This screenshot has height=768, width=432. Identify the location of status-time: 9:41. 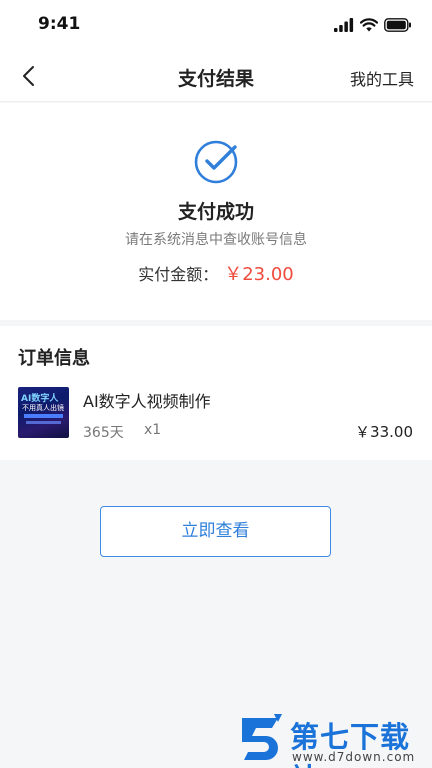
(59, 24).